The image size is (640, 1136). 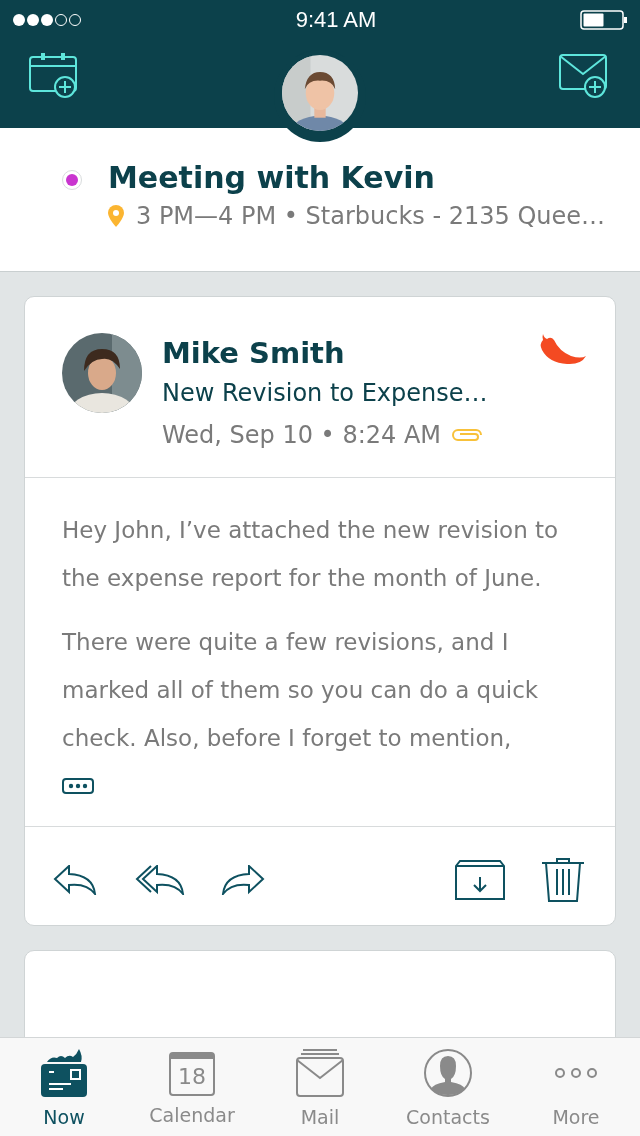 What do you see at coordinates (78, 786) in the screenshot?
I see `more-text-icon` at bounding box center [78, 786].